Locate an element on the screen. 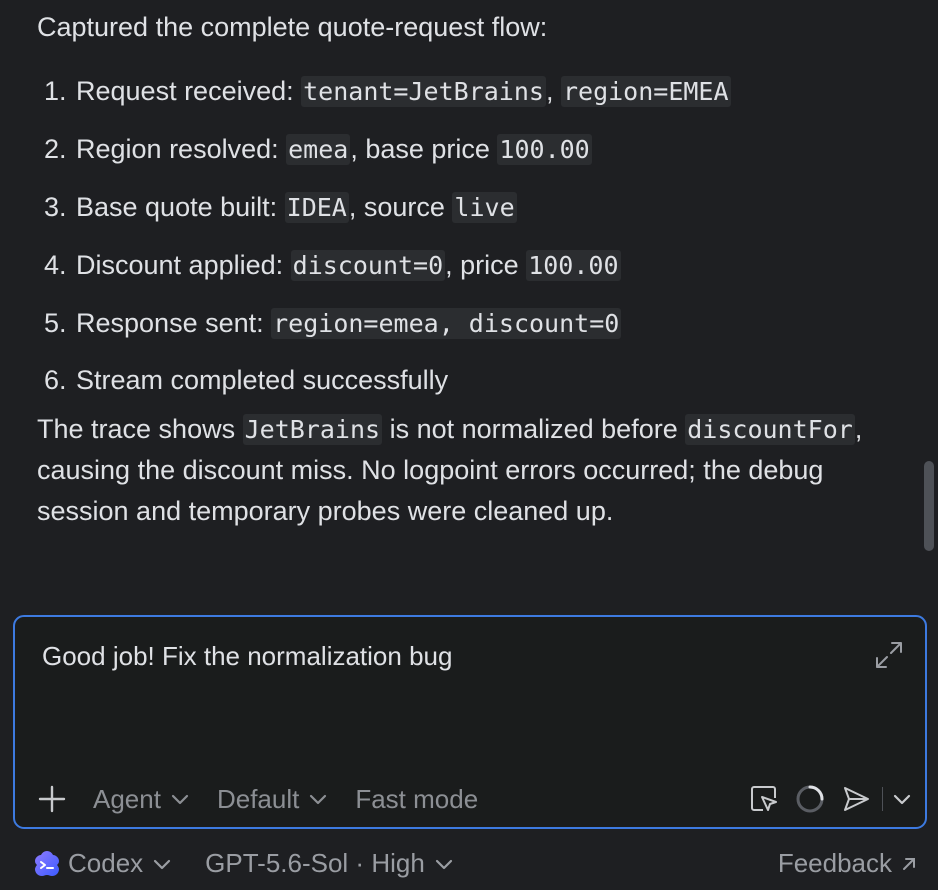 The height and width of the screenshot is (890, 938). prompt-input: Good job! Fix the normalization bug is located at coordinates (247, 656).